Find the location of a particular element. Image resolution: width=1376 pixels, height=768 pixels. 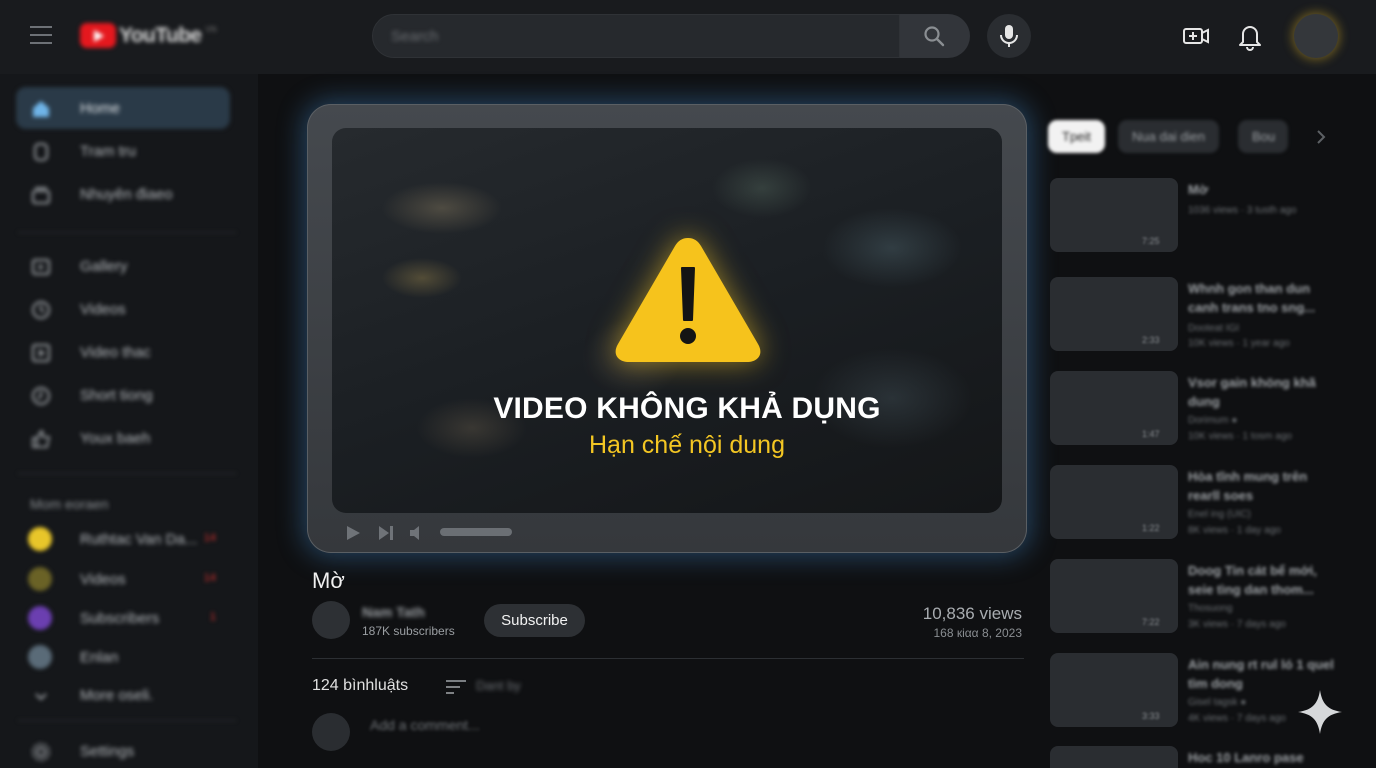

sidebar-channel: Ruthtac Van Da... 14 is located at coordinates (123, 539).